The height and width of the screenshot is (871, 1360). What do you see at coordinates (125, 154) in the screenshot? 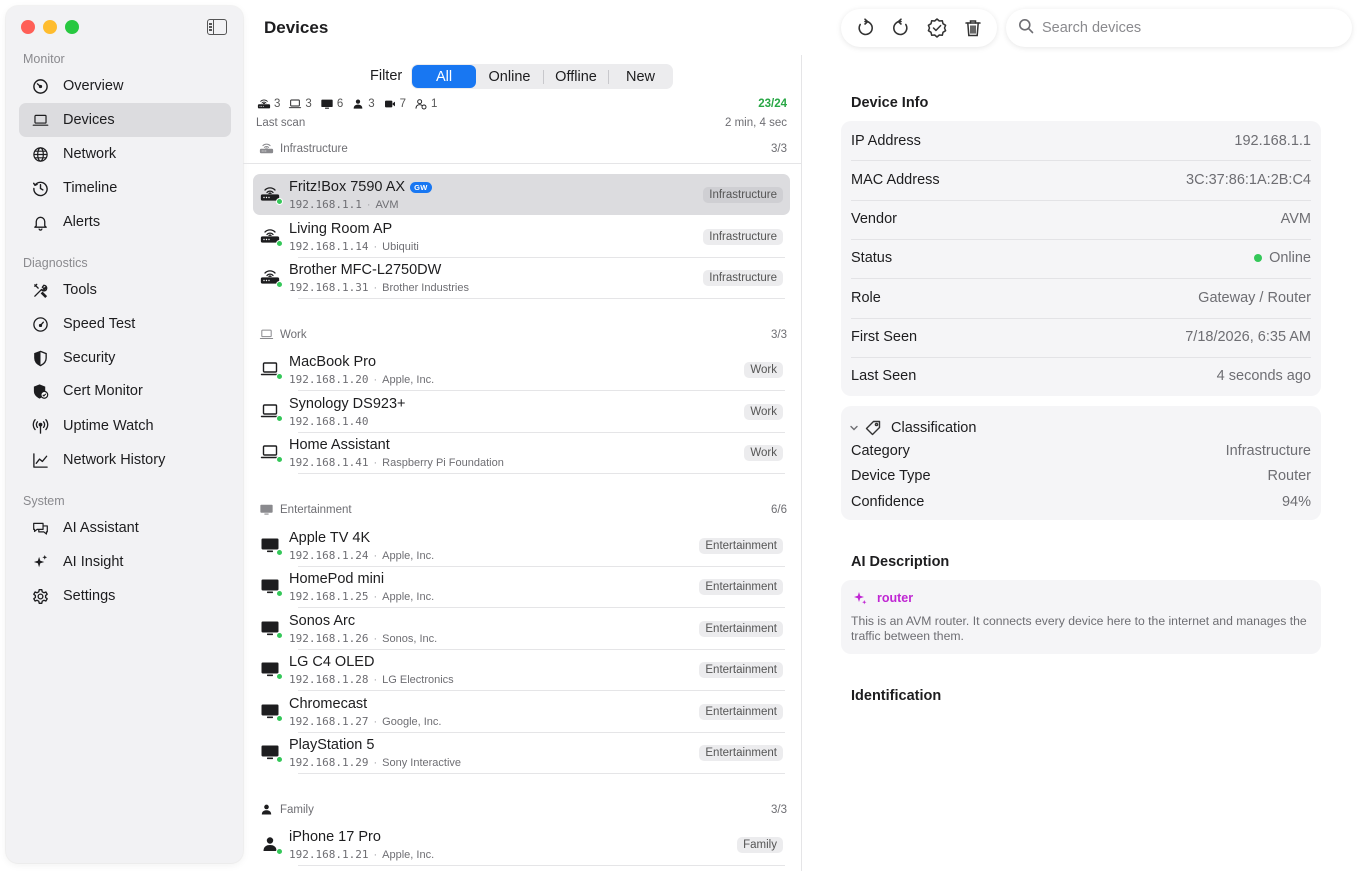
I see `sidebar-item-network: Network` at bounding box center [125, 154].